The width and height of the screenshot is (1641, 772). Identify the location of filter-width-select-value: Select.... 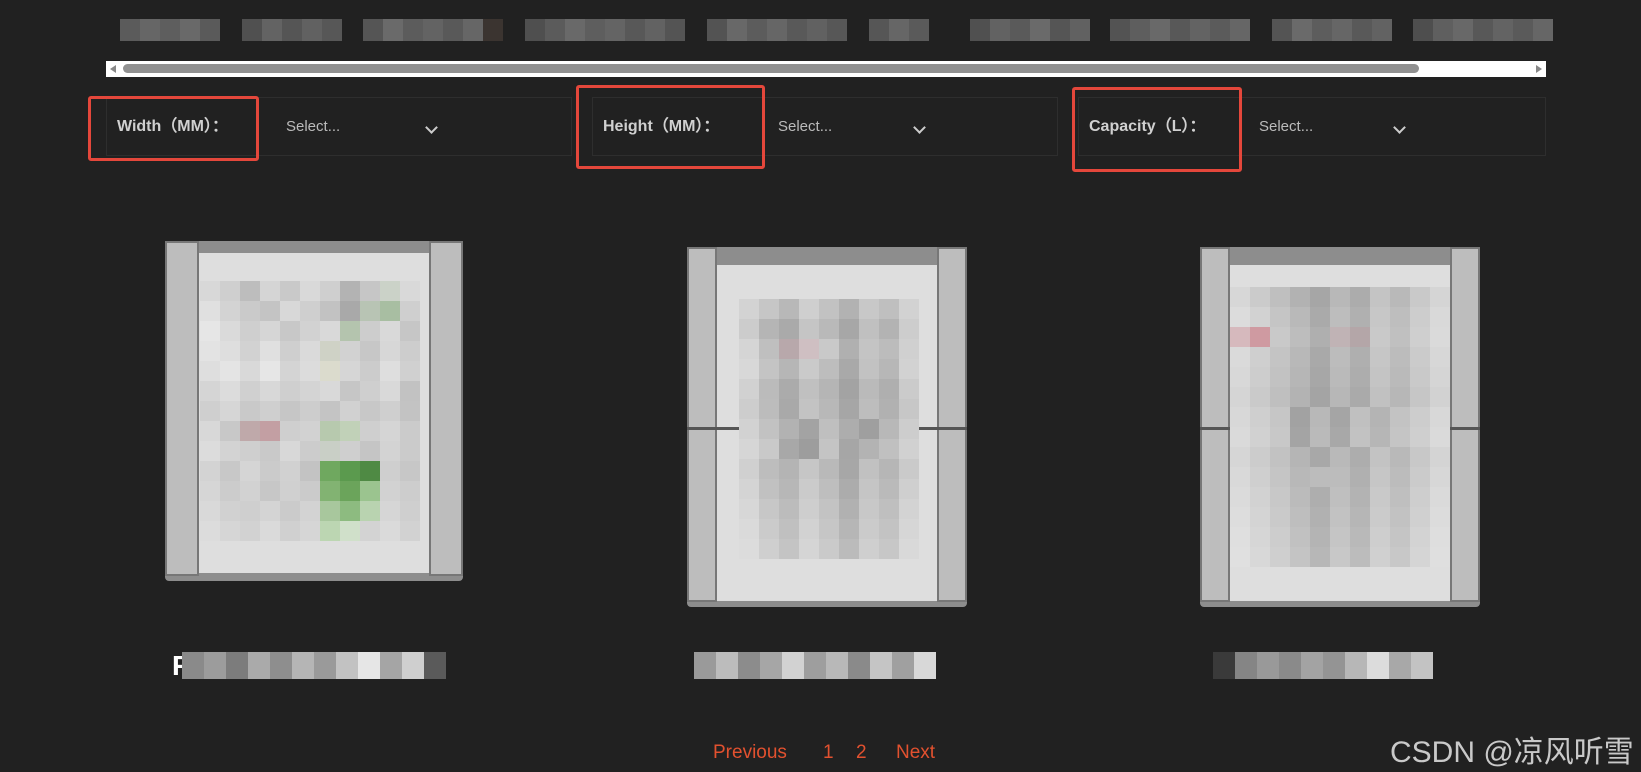
(313, 126).